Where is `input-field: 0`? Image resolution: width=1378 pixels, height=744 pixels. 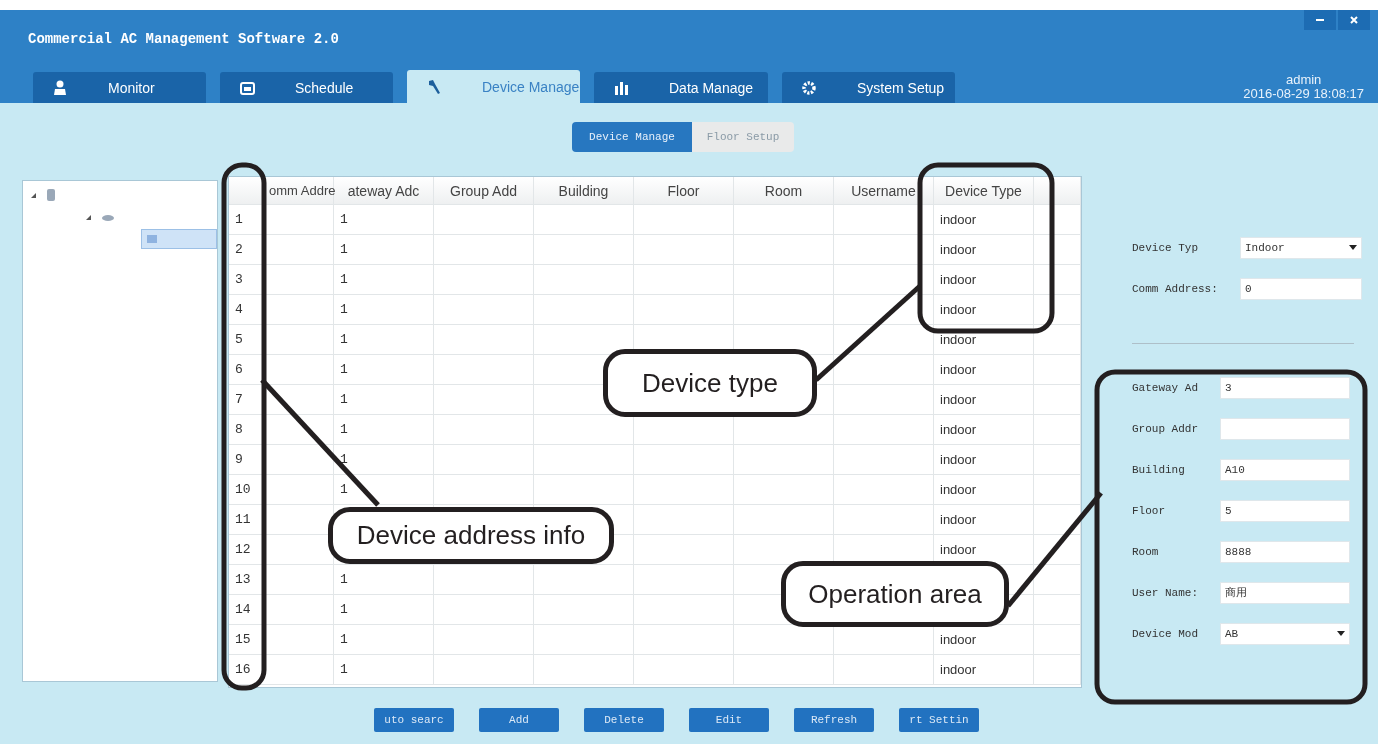 input-field: 0 is located at coordinates (1301, 288).